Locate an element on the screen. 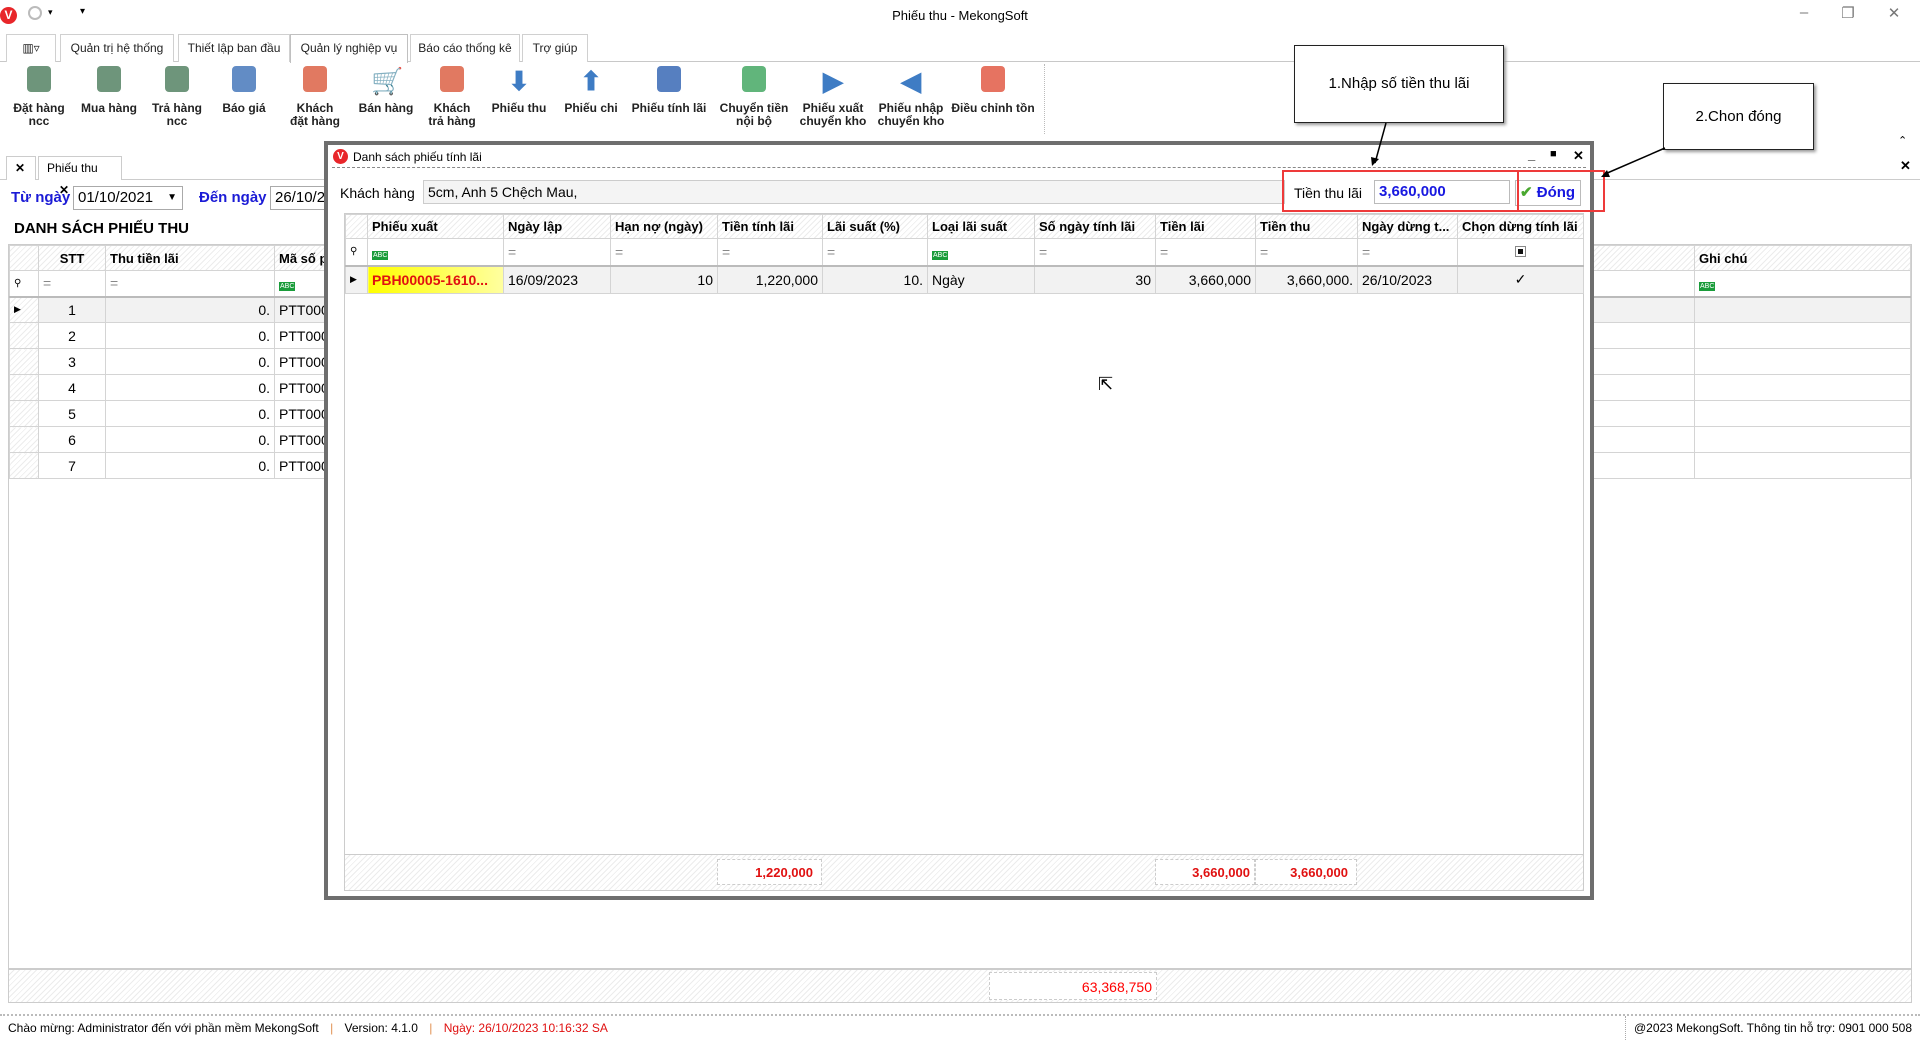 The image size is (1920, 1041). cell-6: 30 is located at coordinates (1095, 279).